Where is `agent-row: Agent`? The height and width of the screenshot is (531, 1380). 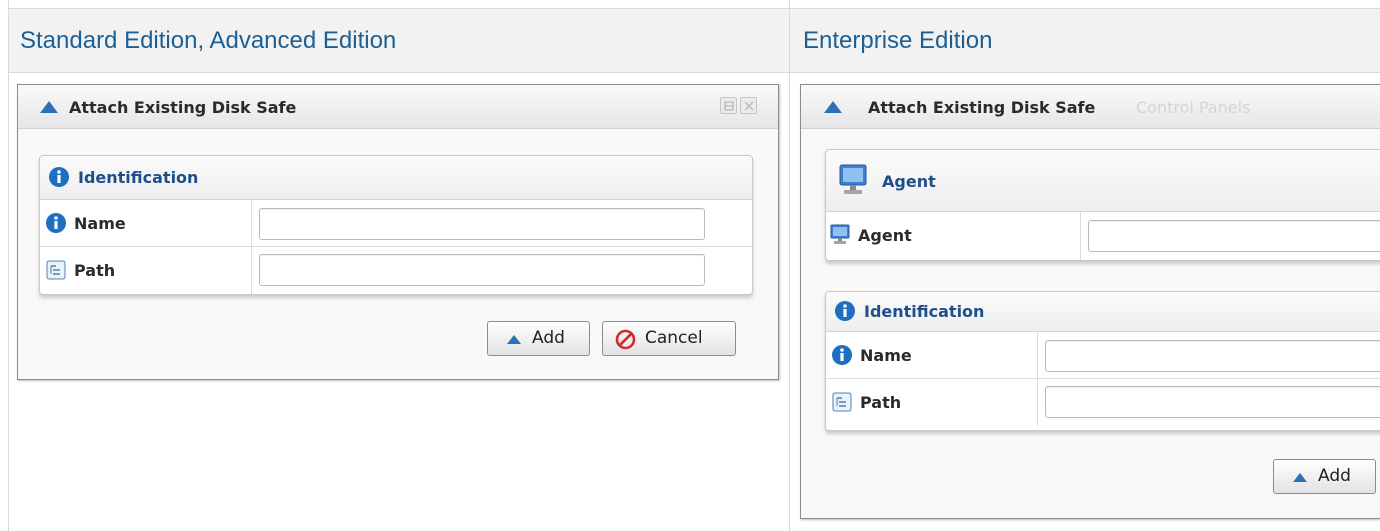 agent-row: Agent is located at coordinates (1103, 236).